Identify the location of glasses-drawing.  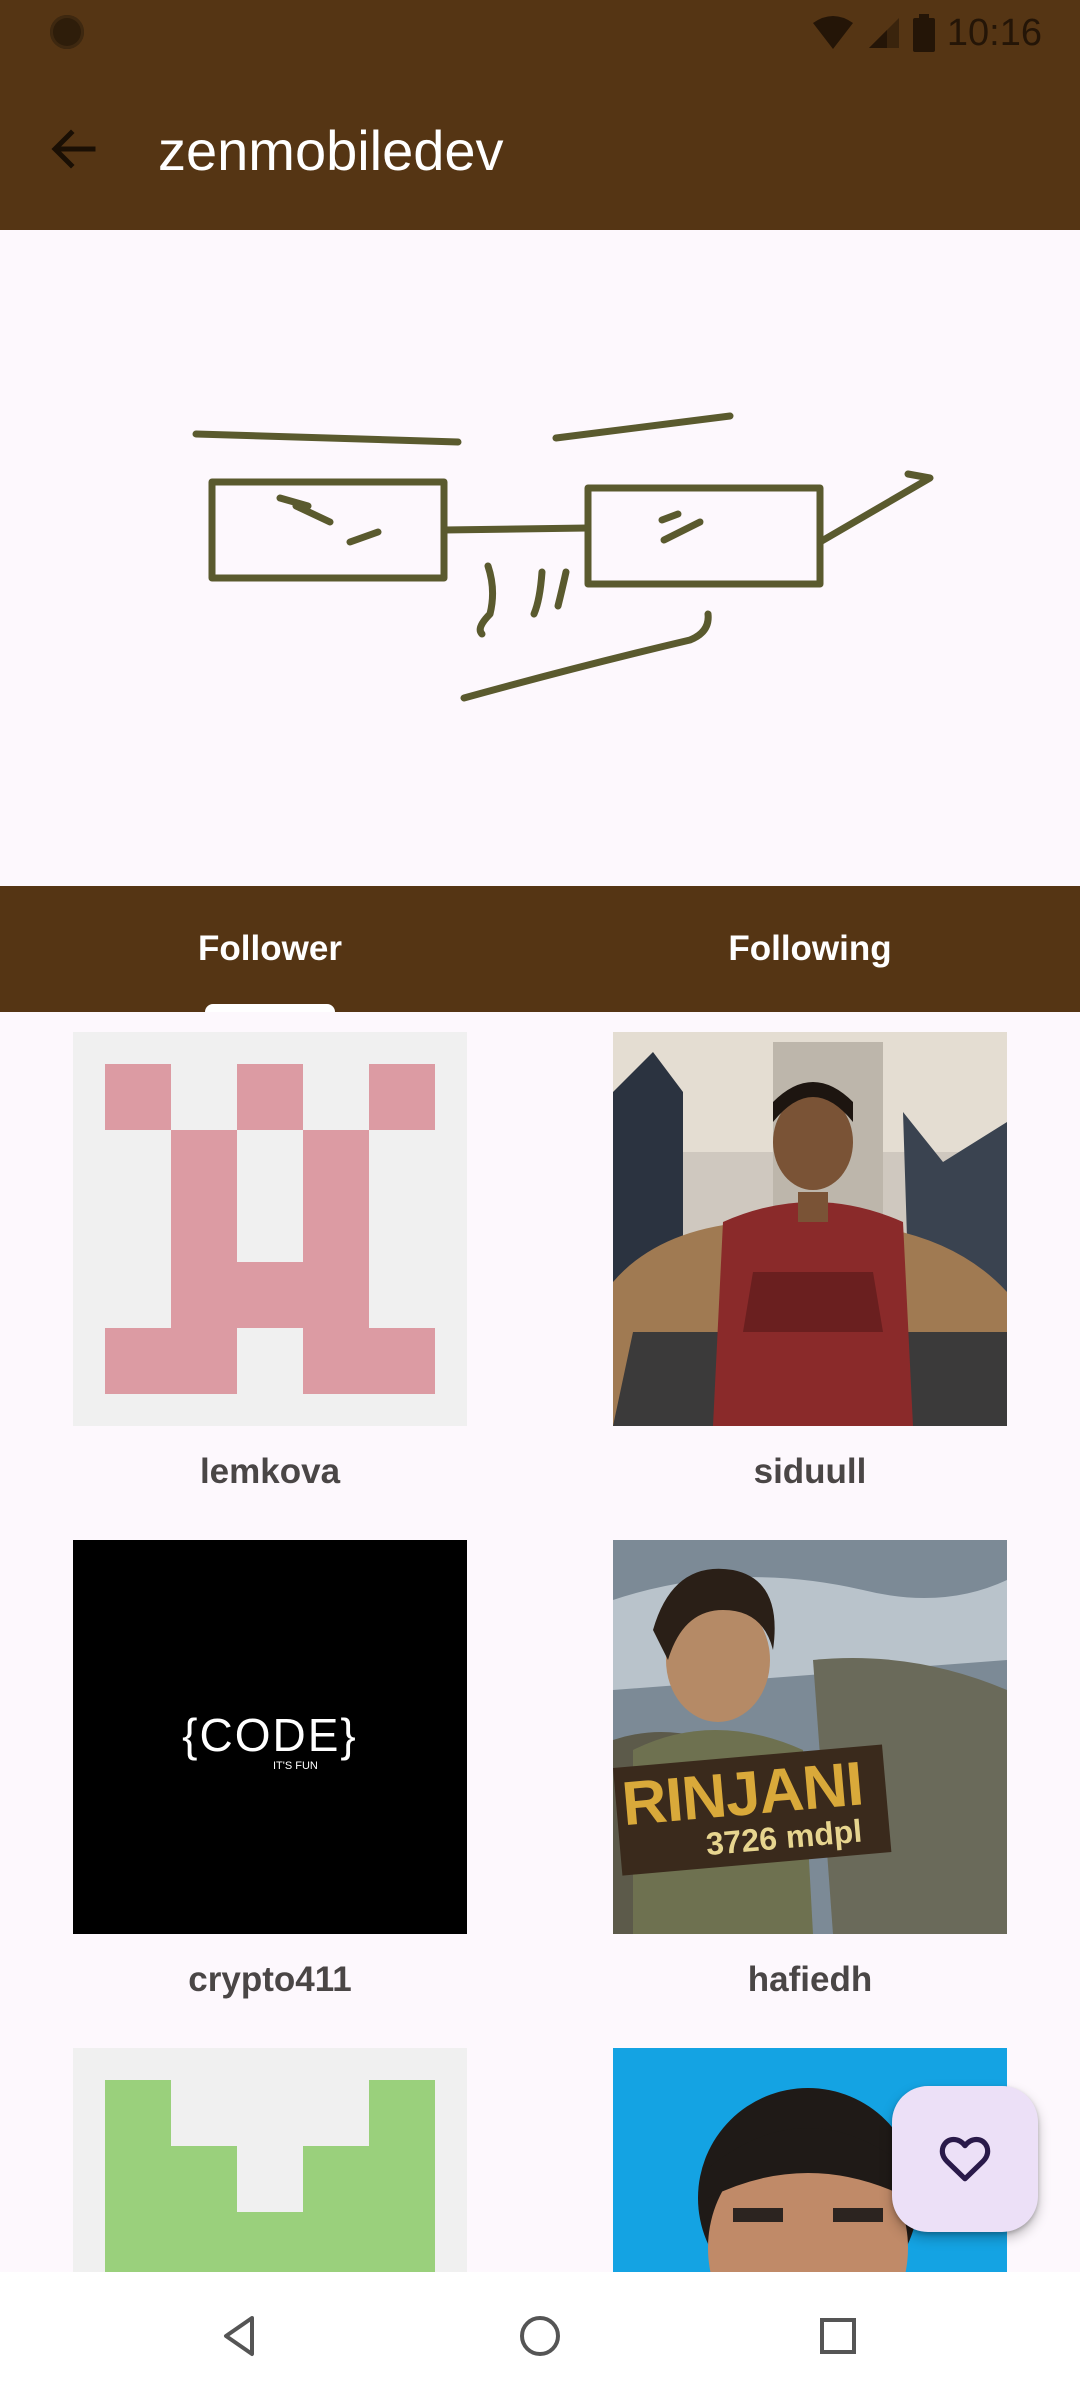
(563, 557).